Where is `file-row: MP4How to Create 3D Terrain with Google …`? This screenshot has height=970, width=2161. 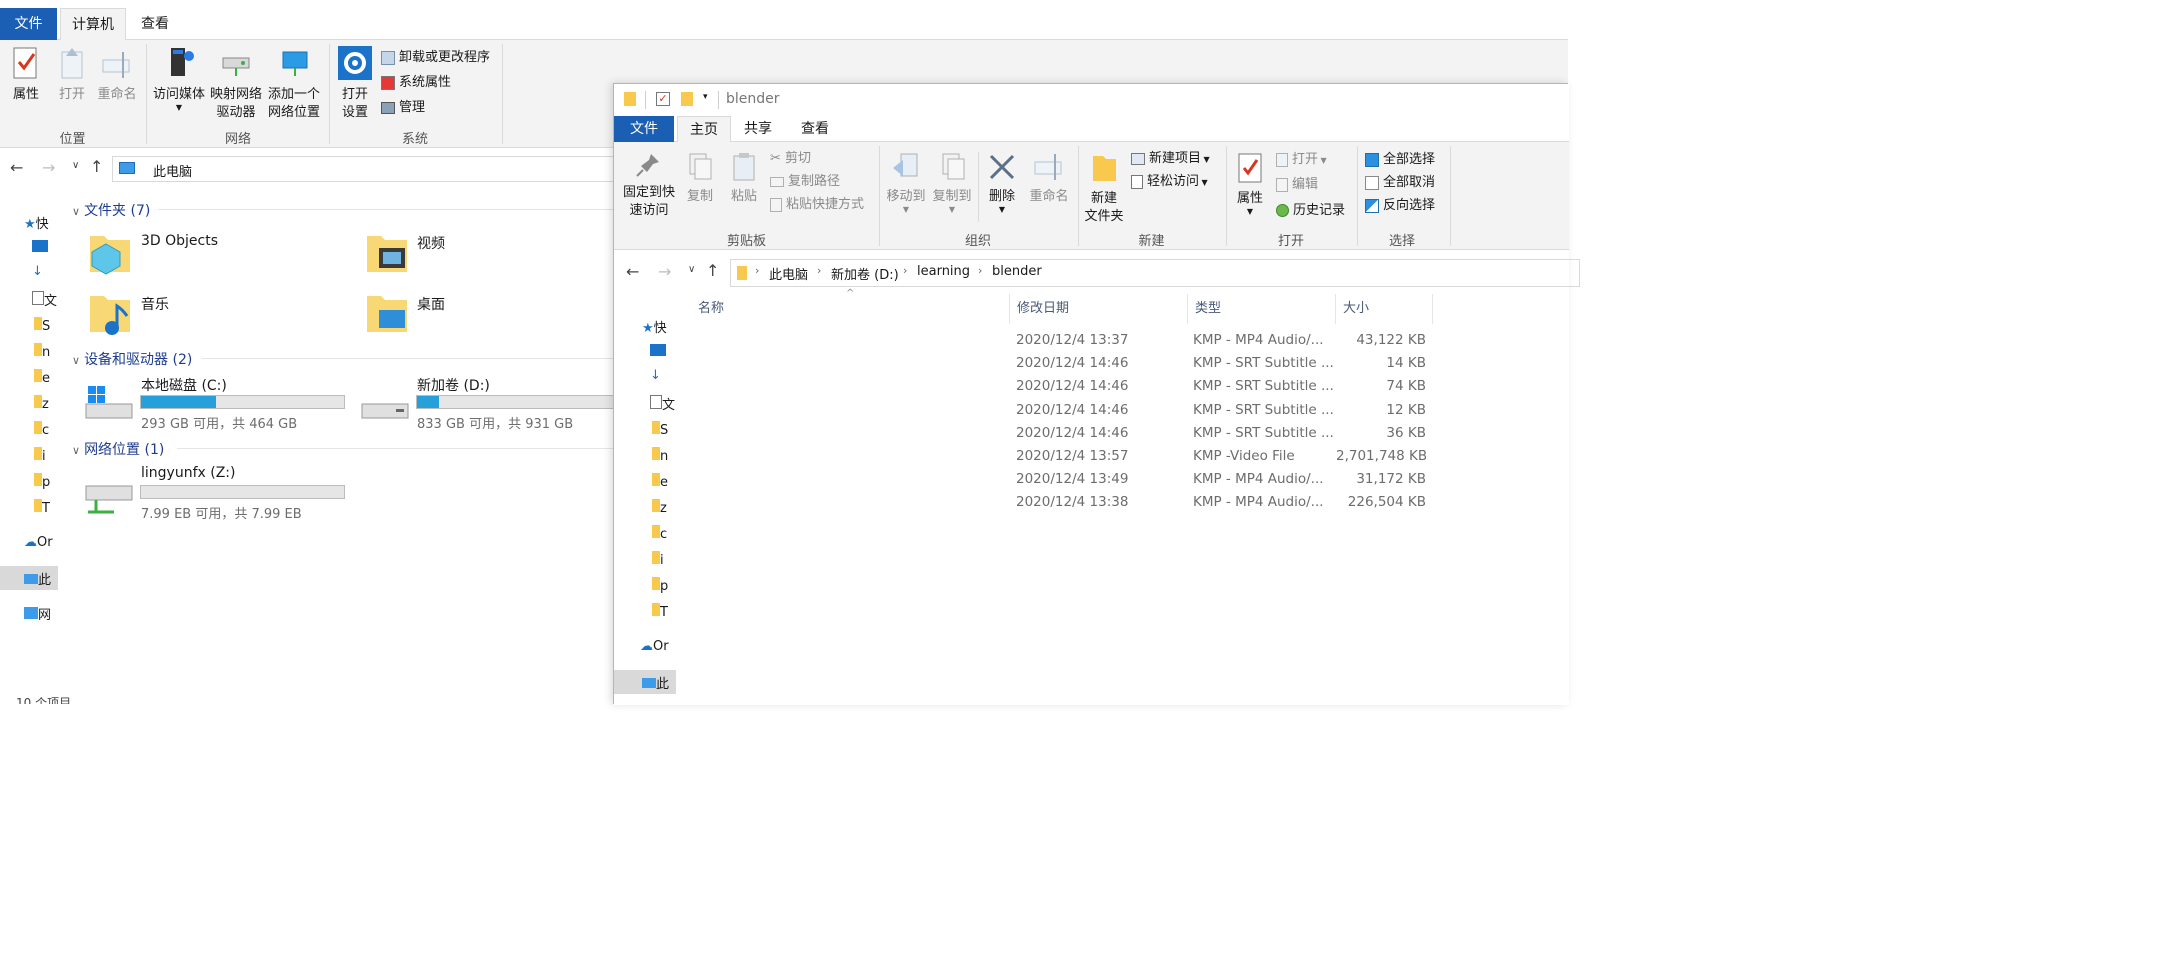 file-row: MP4How to Create 3D Terrain with Google … is located at coordinates (1066, 502).